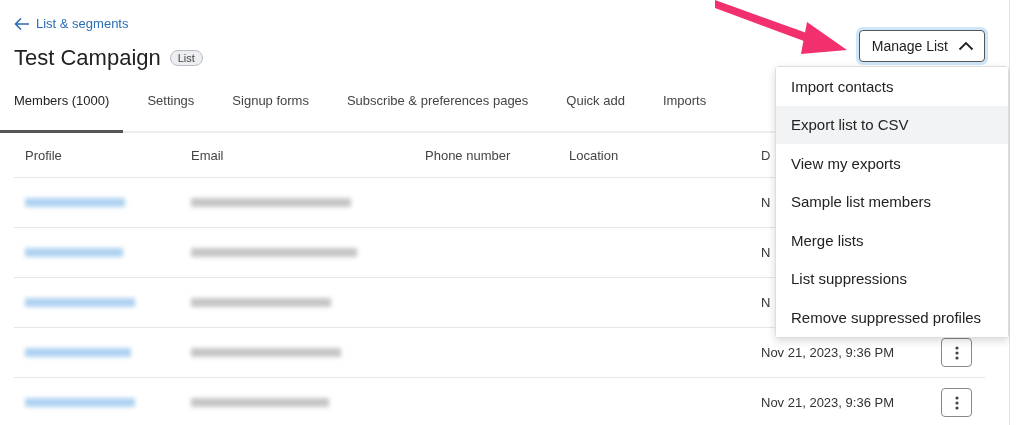 The image size is (1024, 425). Describe the element at coordinates (62, 113) in the screenshot. I see `tab: Members (1000)` at that location.